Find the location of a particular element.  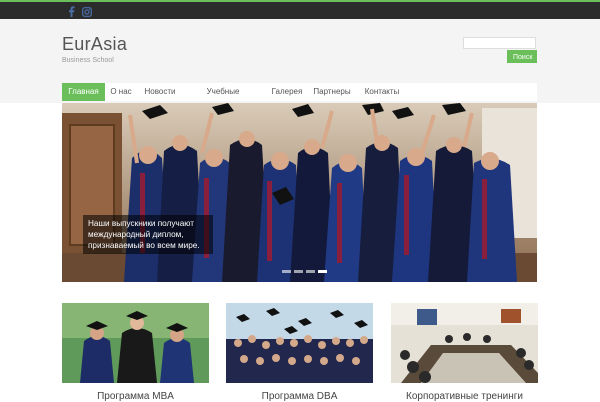

site-title: EurAsia is located at coordinates (94, 44).